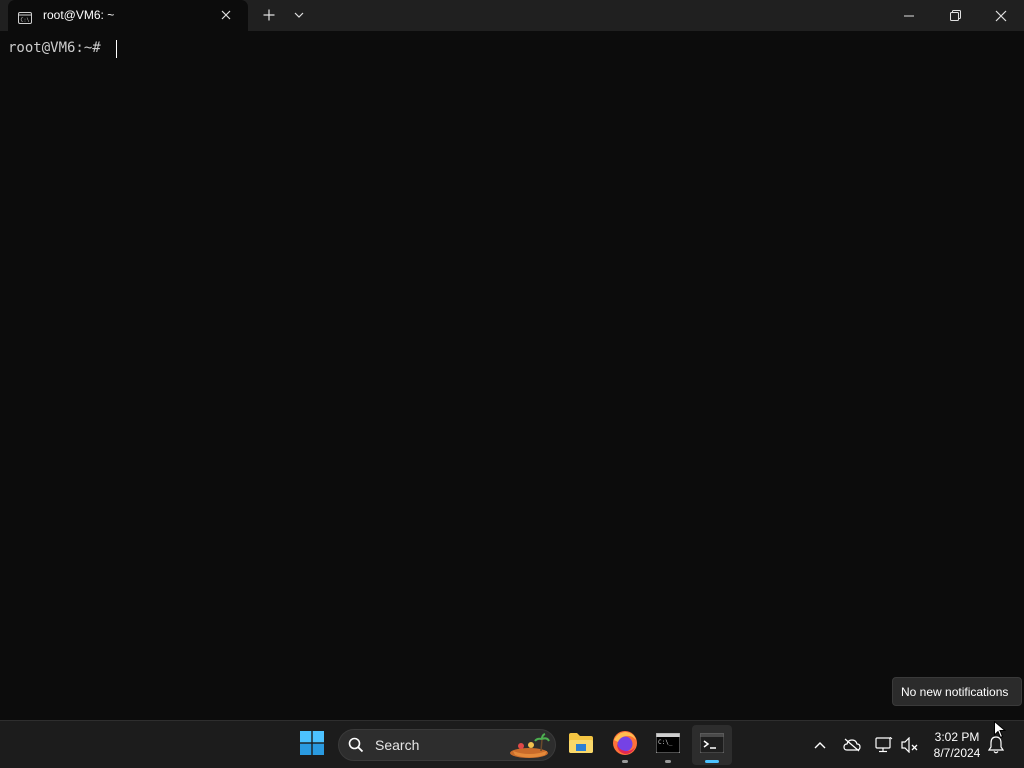 The image size is (1024, 768). I want to click on taskbar-clock: 3:02 PM 8/7/2024, so click(957, 746).